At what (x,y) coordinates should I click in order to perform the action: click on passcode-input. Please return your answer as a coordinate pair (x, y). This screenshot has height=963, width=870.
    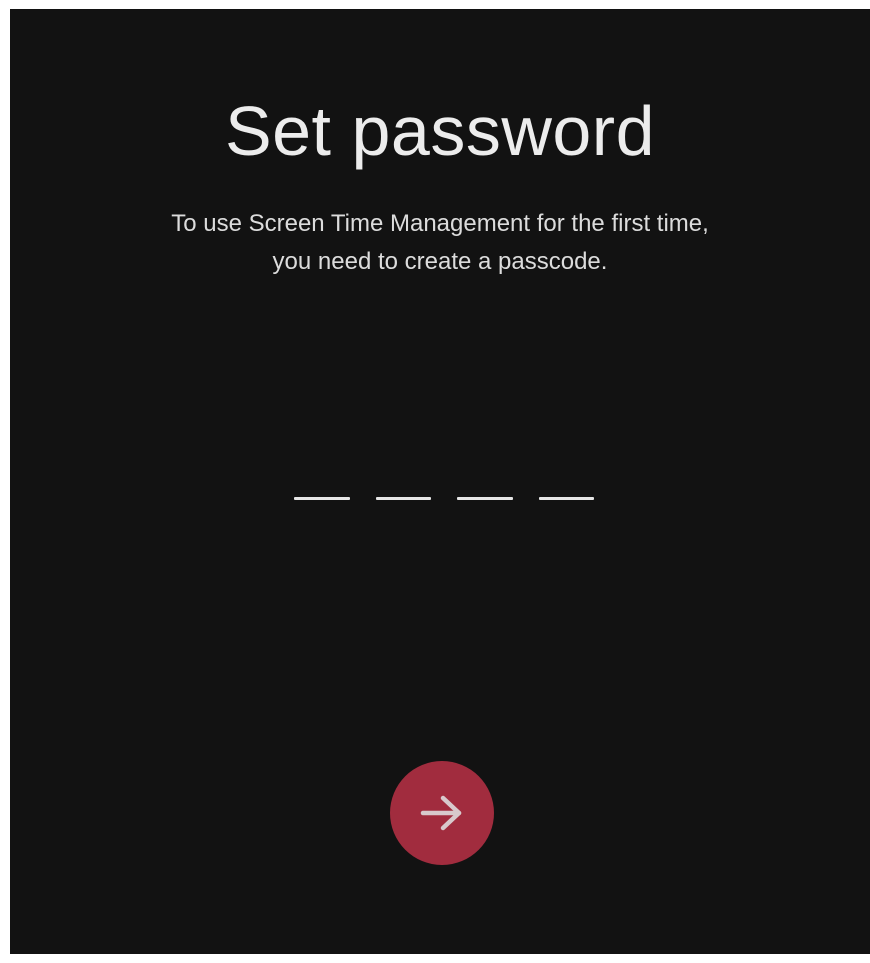
    Looking at the image, I should click on (444, 499).